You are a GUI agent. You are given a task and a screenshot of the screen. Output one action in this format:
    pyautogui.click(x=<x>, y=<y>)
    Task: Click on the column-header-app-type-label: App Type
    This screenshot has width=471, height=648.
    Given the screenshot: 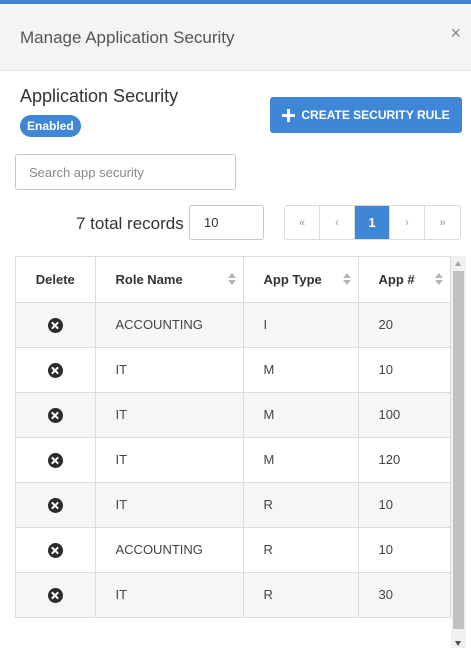 What is the action you would take?
    pyautogui.click(x=292, y=279)
    